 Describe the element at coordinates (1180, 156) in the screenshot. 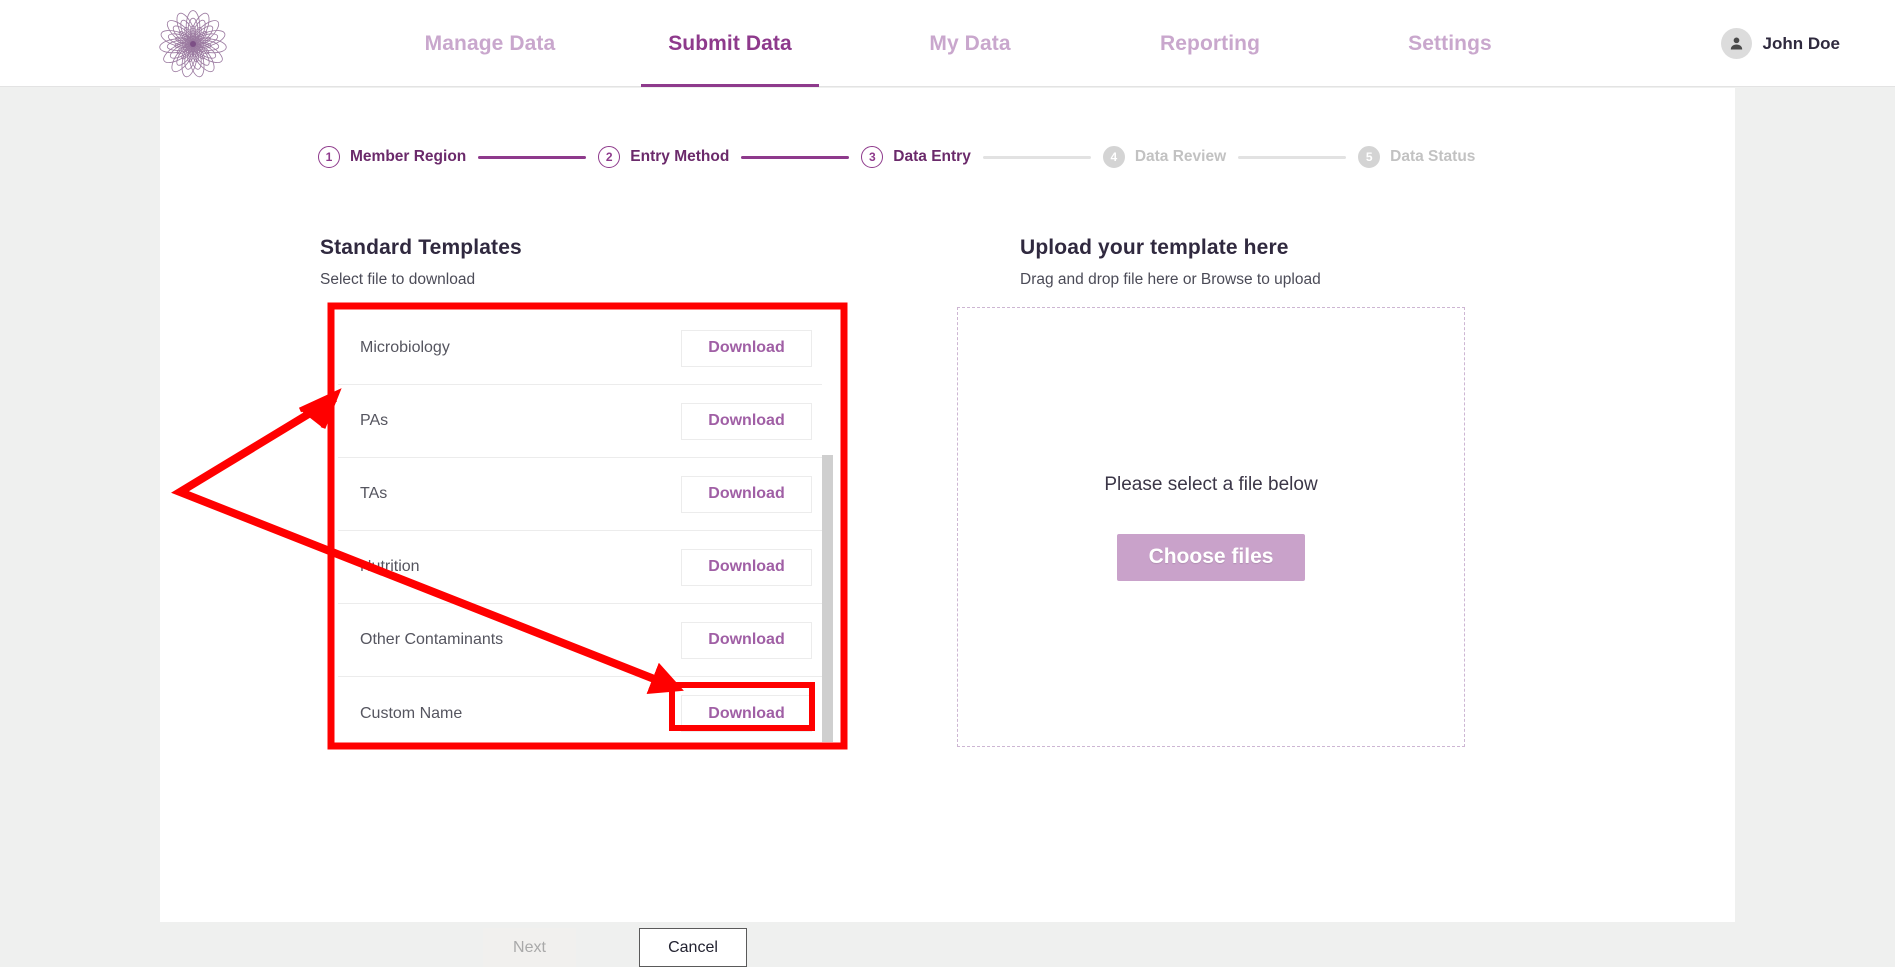

I see `step-label: Data Review` at that location.